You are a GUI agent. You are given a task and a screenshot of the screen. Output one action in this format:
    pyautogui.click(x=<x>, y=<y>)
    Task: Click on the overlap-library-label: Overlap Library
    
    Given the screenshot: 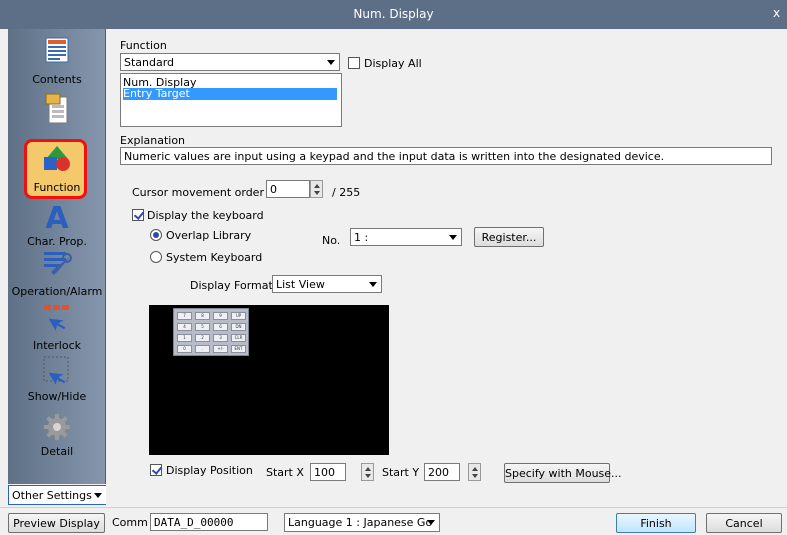 What is the action you would take?
    pyautogui.click(x=209, y=235)
    